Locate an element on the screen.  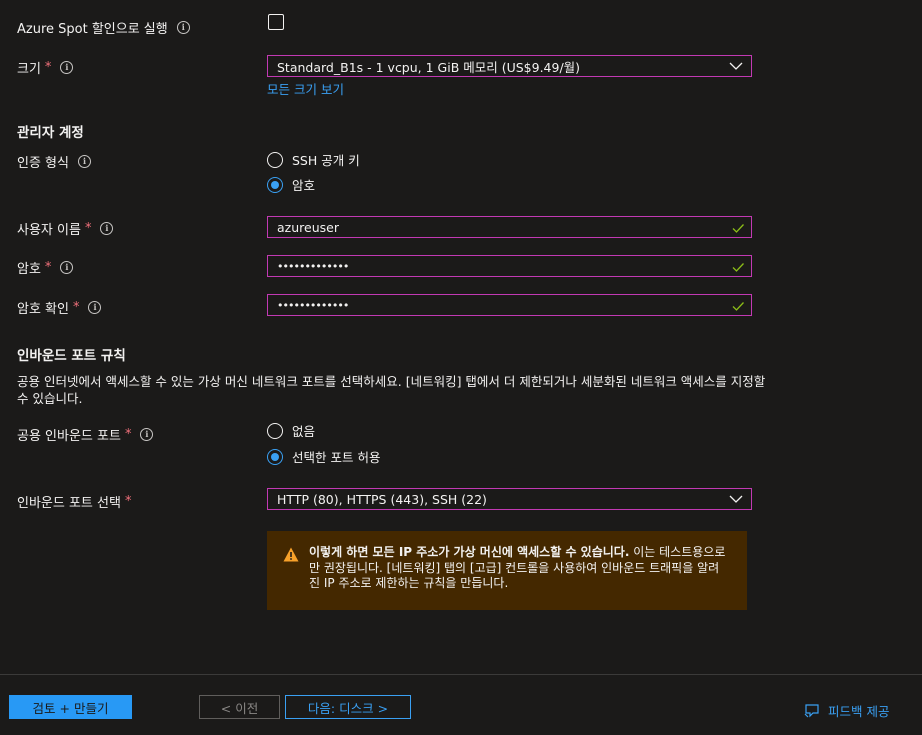
spot-label-text: Azure Spot 할인으로 실행 is located at coordinates (92, 29).